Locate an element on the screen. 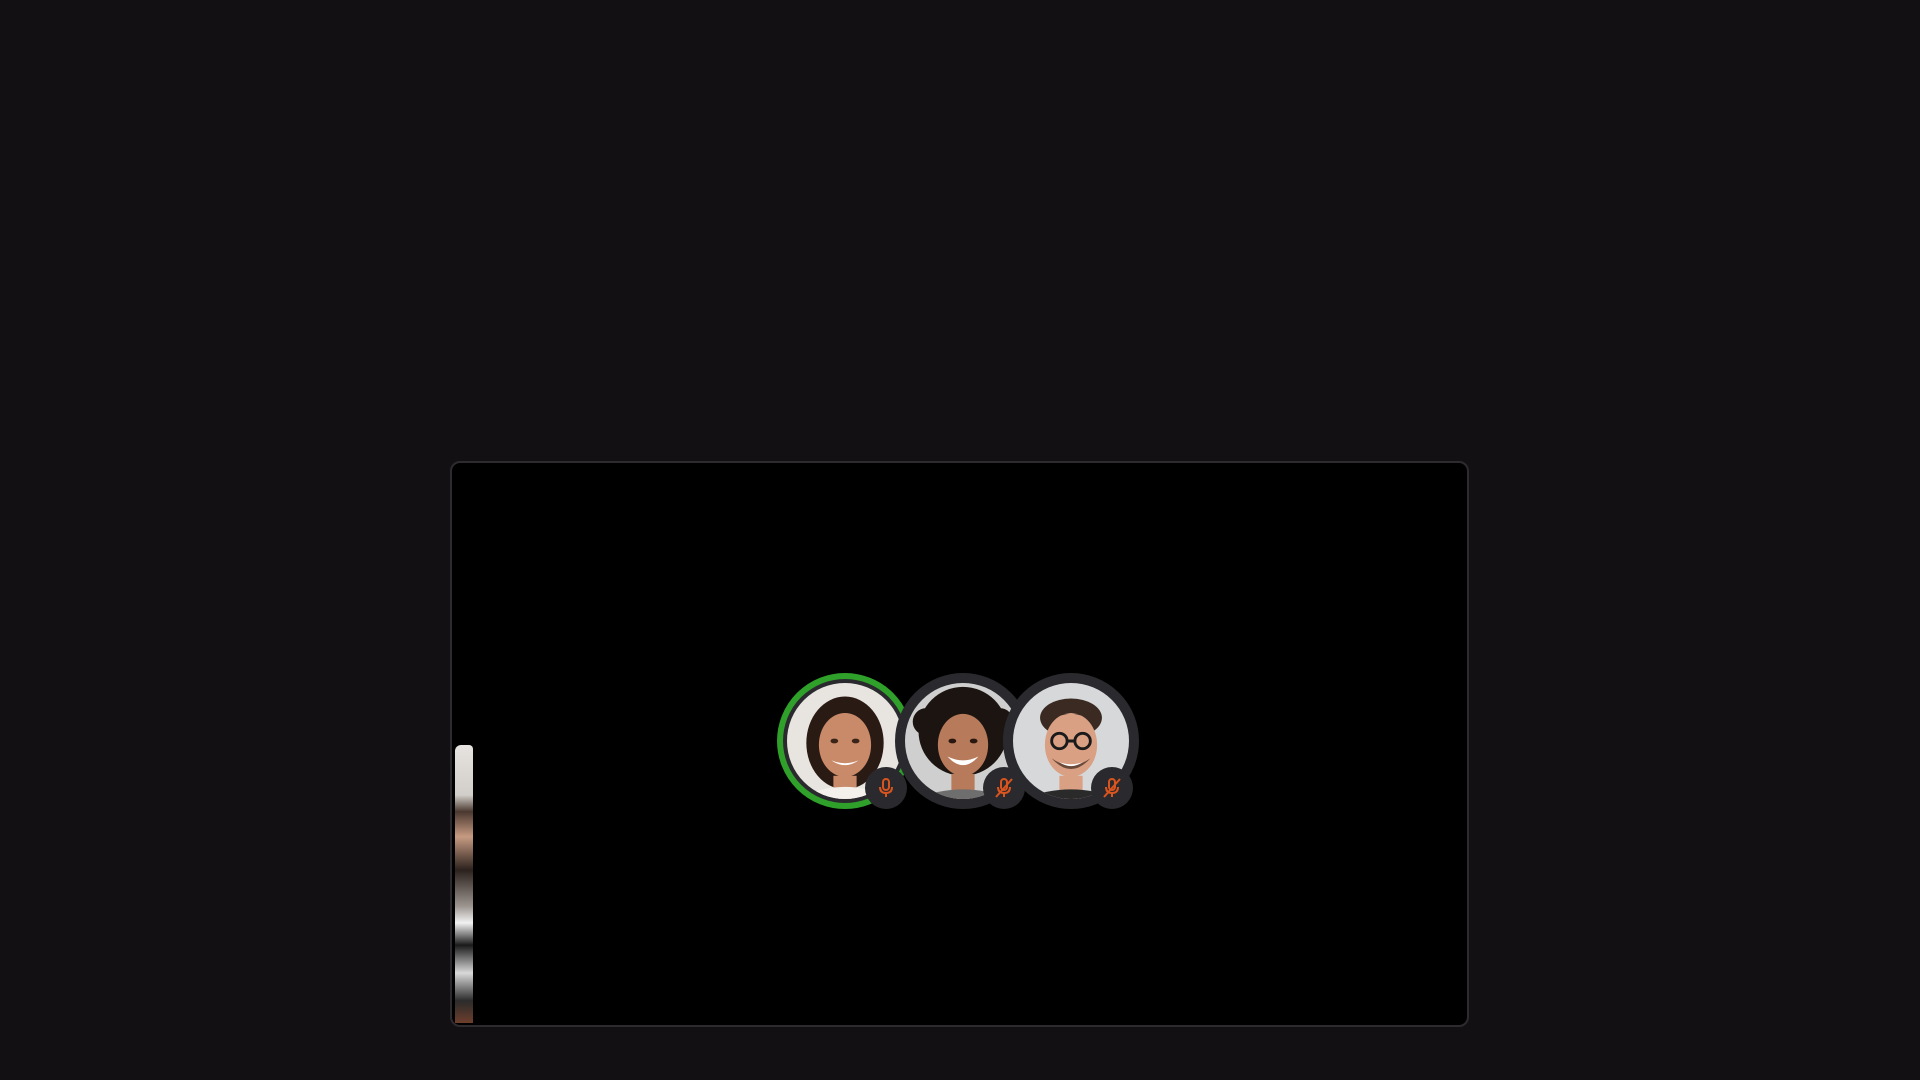  self-view-thumbnail is located at coordinates (464, 884).